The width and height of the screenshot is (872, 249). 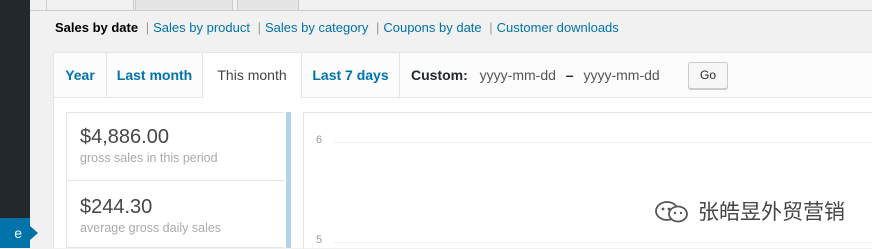 I want to click on average-daily-amount: $244.30, so click(x=116, y=207).